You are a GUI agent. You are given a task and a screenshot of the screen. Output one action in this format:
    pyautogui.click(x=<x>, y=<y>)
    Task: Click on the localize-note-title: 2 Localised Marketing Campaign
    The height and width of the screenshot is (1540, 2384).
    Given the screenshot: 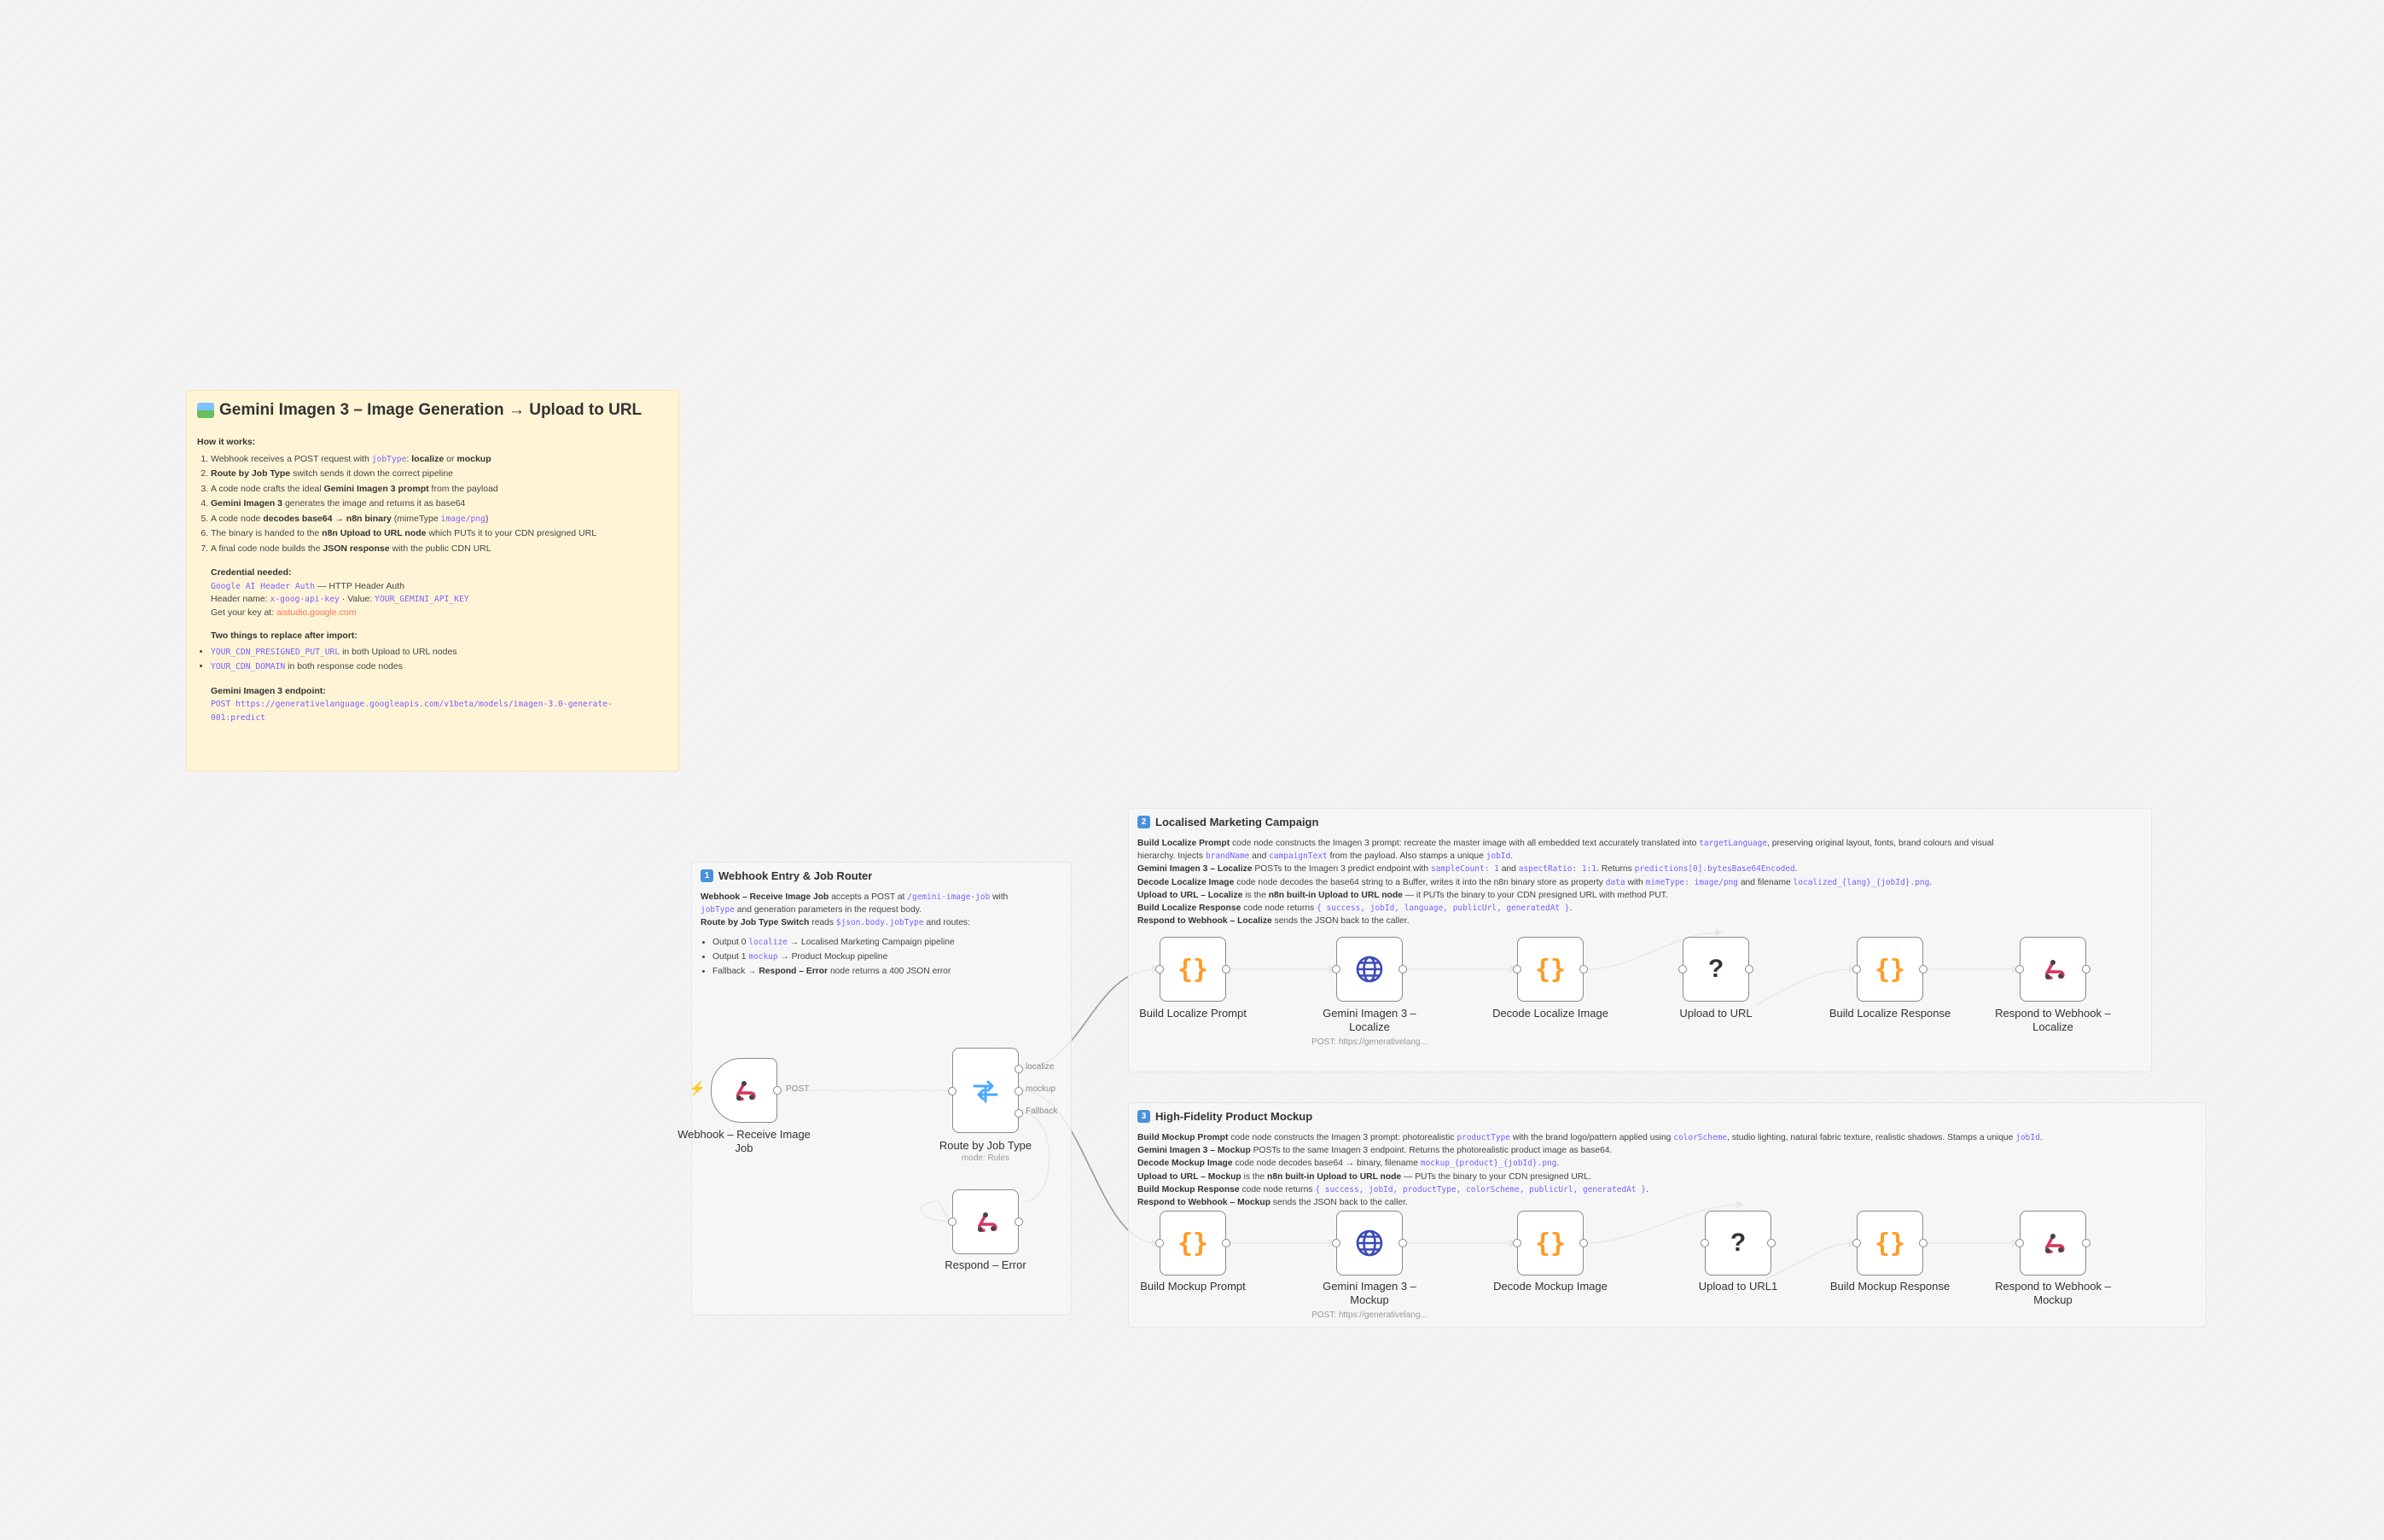 What is the action you would take?
    pyautogui.click(x=1640, y=822)
    